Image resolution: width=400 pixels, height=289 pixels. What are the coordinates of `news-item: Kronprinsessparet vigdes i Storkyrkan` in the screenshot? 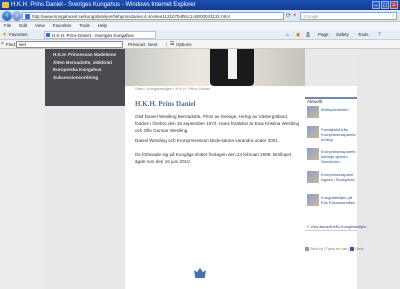 It's located at (332, 178).